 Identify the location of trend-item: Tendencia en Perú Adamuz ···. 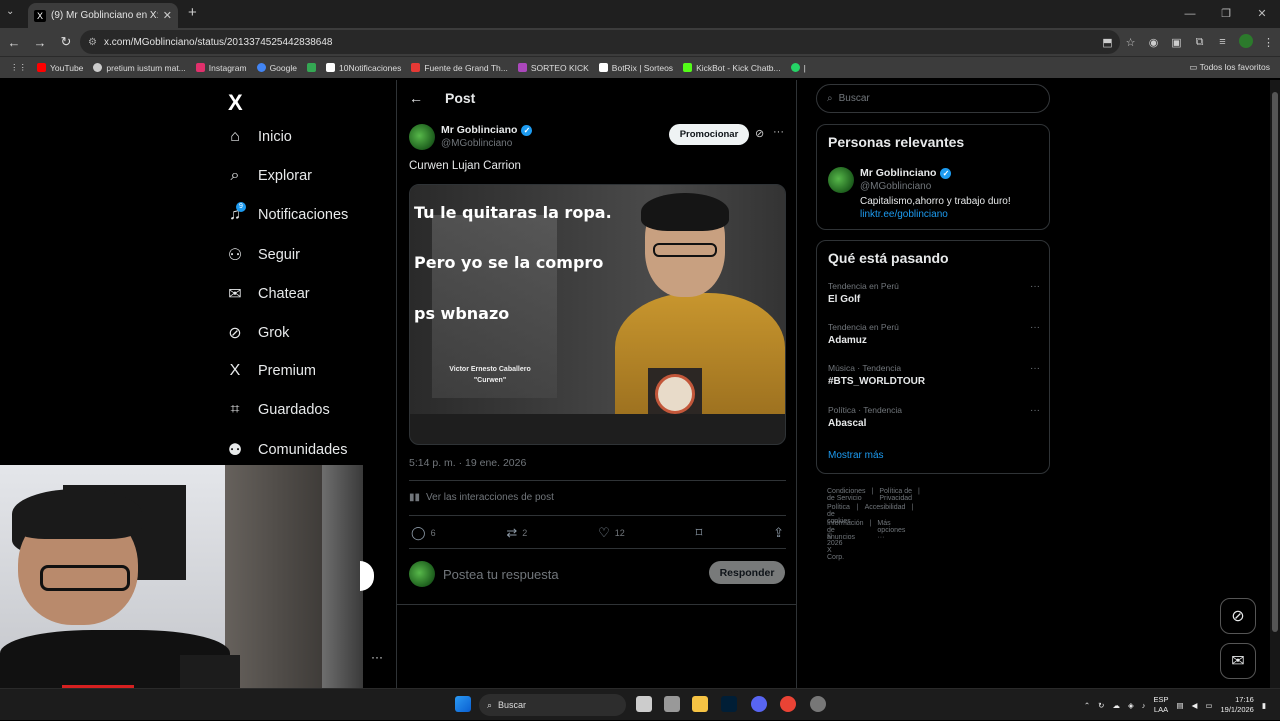
(934, 334).